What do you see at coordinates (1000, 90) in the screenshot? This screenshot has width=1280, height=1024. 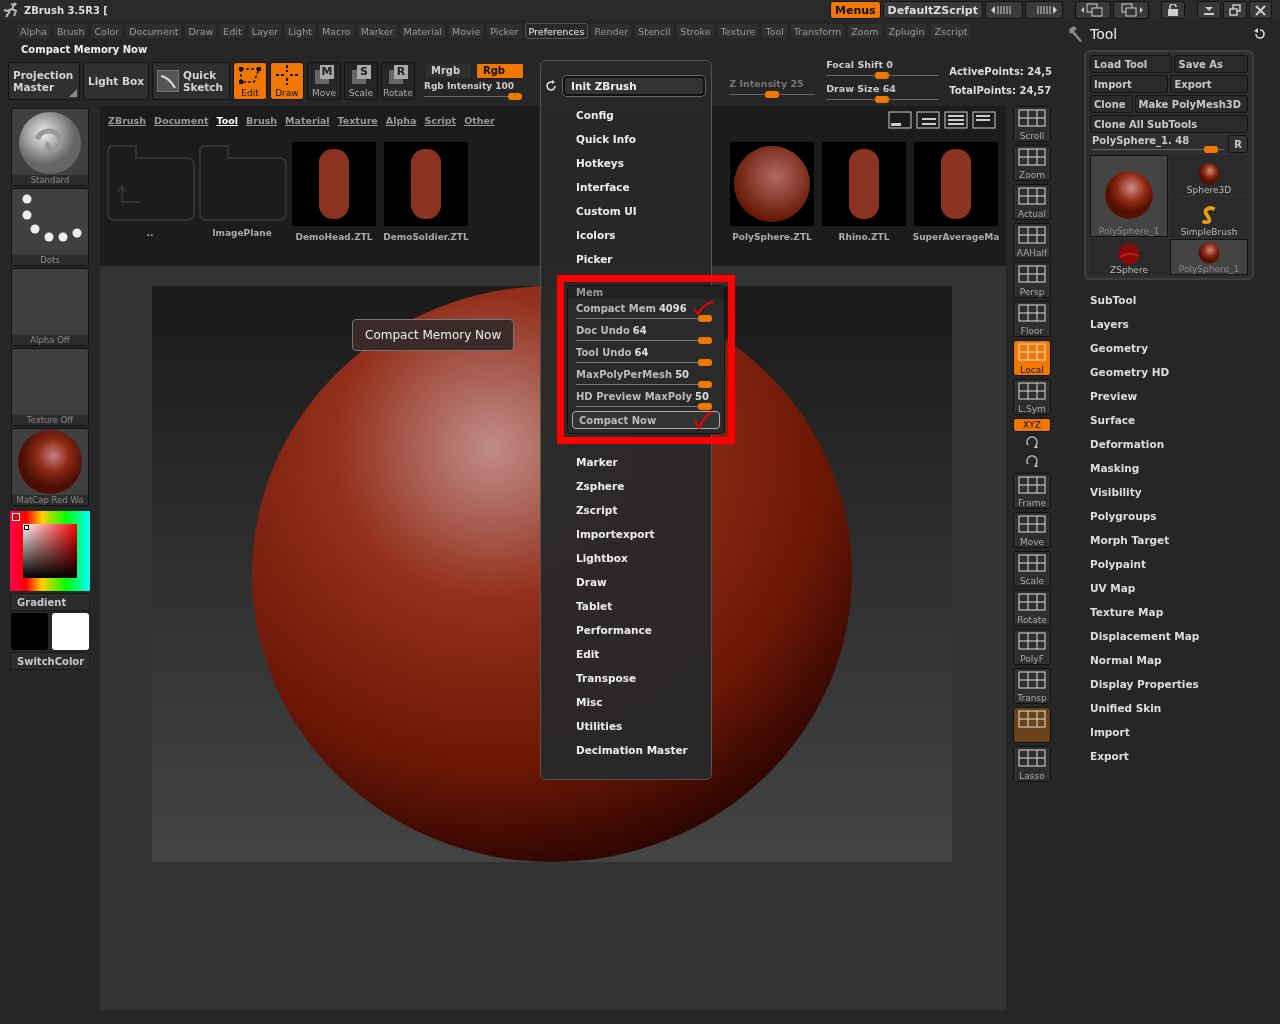 I see `point-count: TotalPoints: 24,57` at bounding box center [1000, 90].